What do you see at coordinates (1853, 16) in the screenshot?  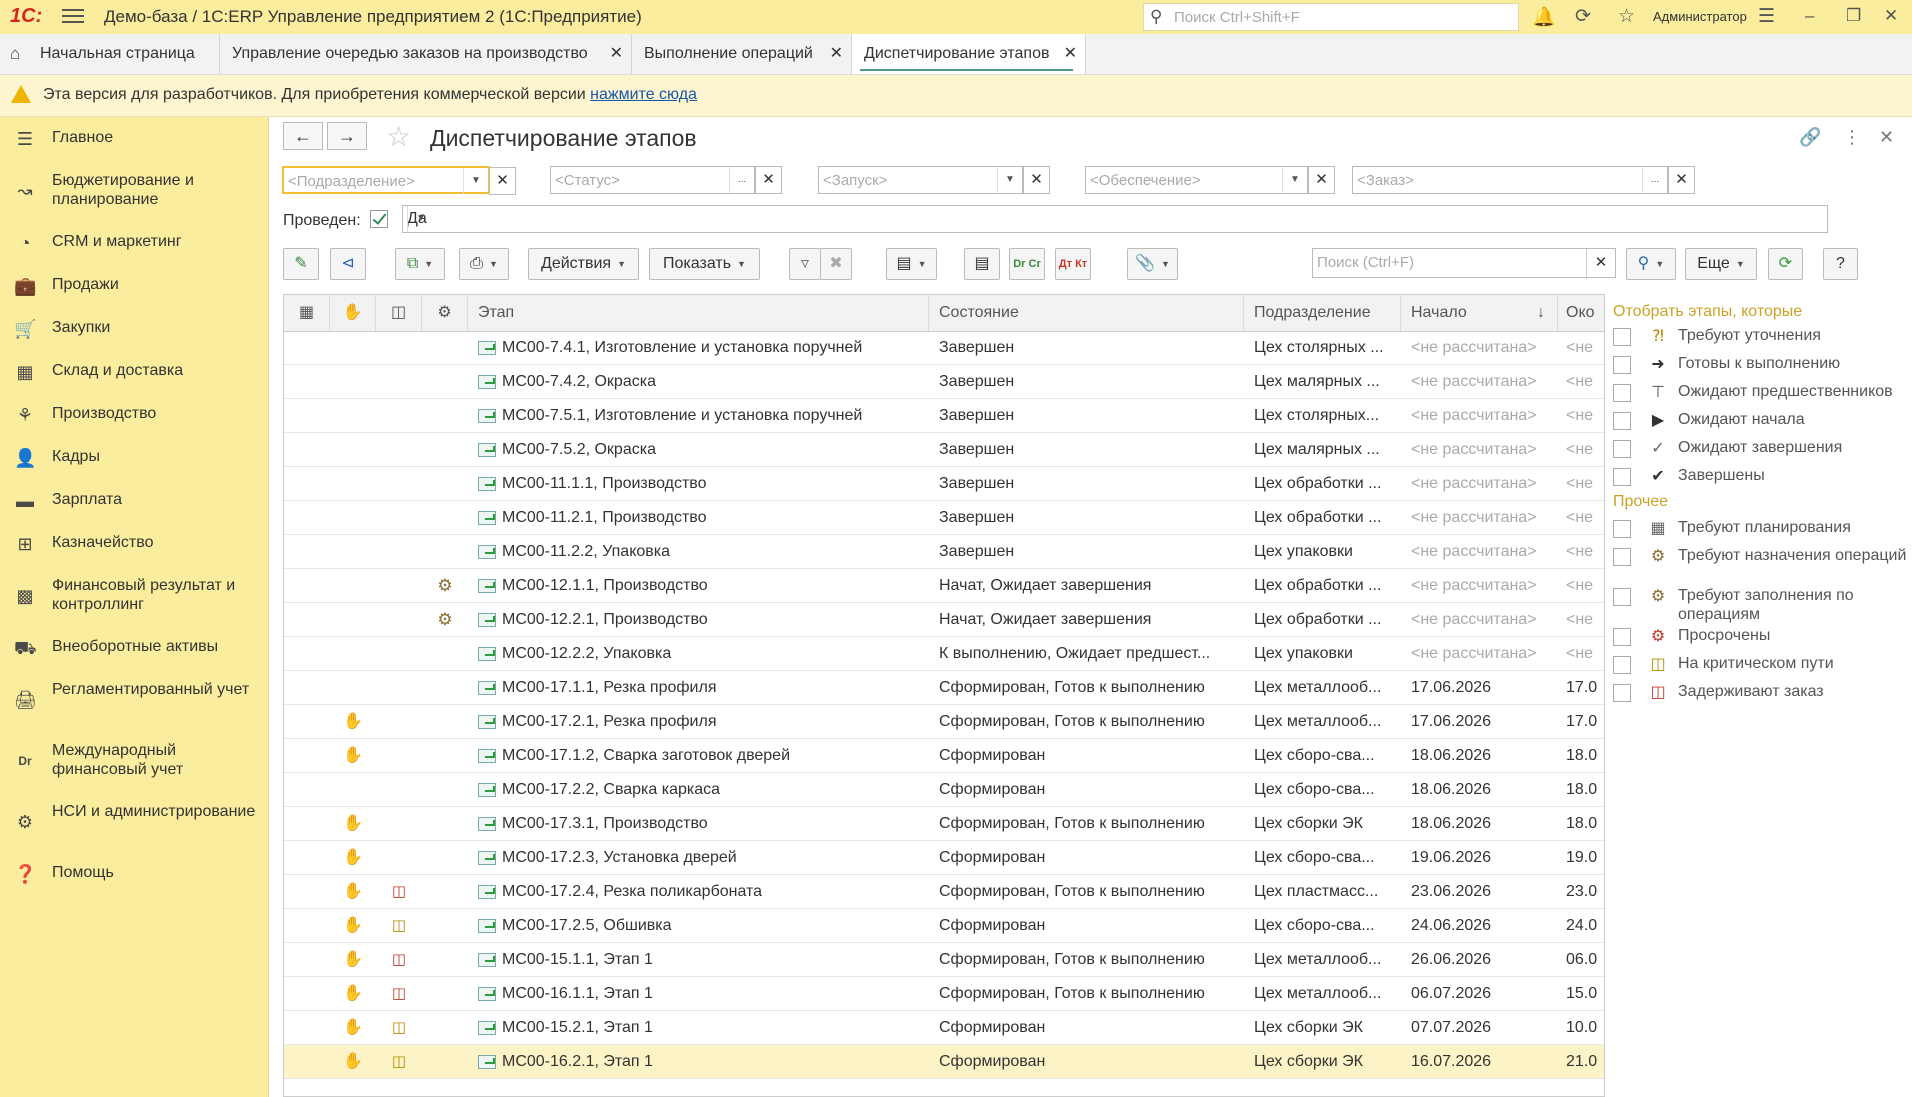 I see `restore-icon: ❐` at bounding box center [1853, 16].